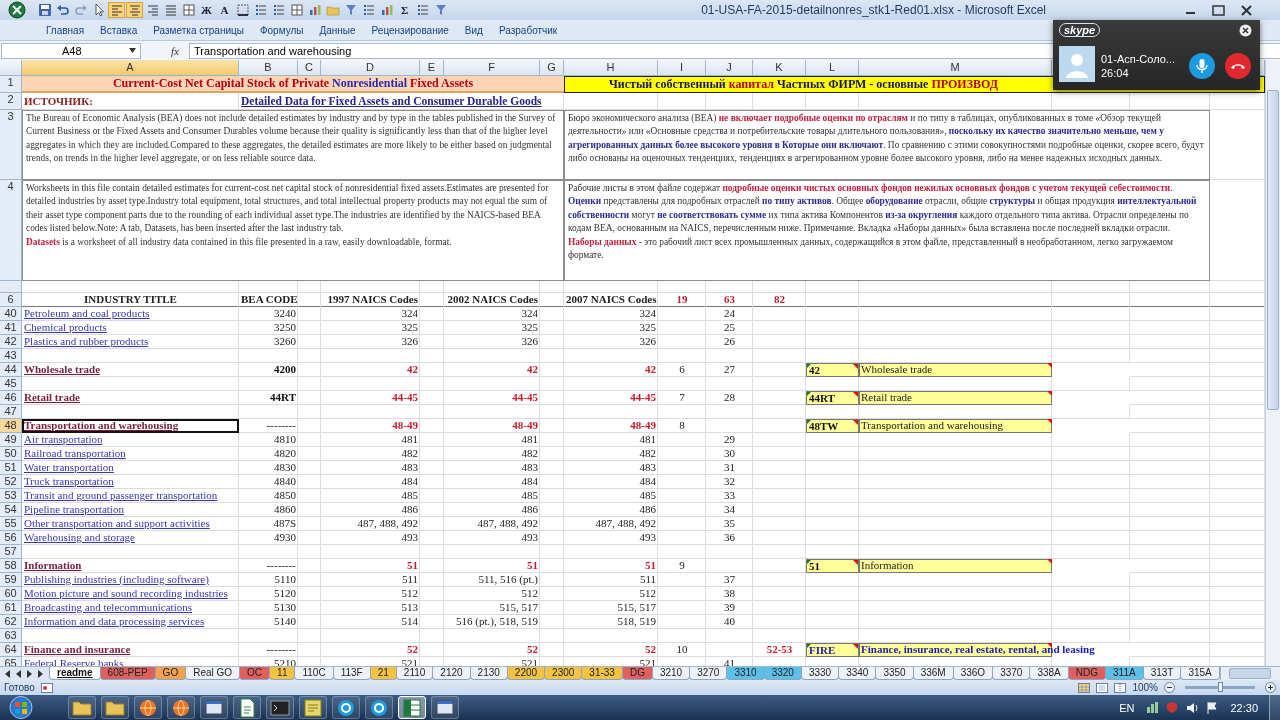 Image resolution: width=1280 pixels, height=720 pixels. I want to click on ribbon-tab: Вставка, so click(119, 30).